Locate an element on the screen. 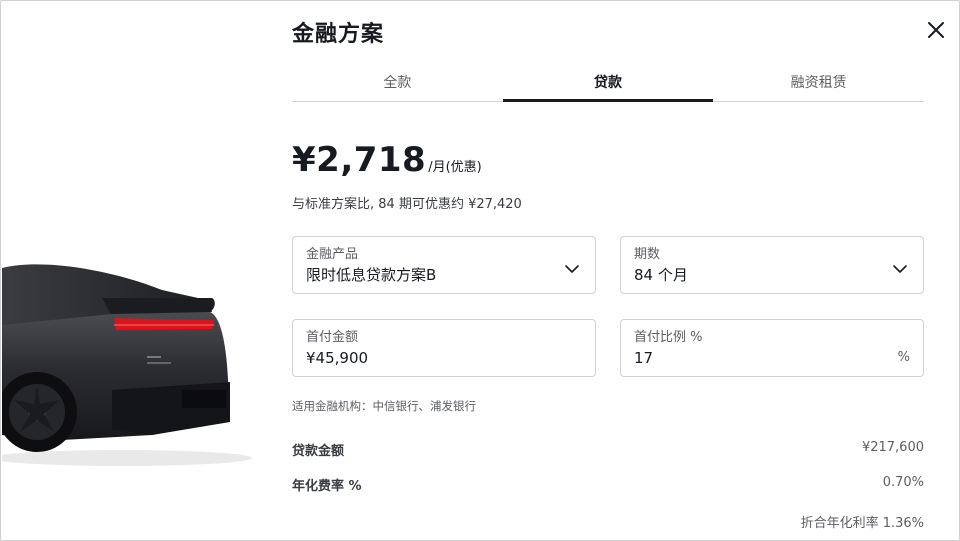  down-payment-field: 首付金额 is located at coordinates (444, 348).